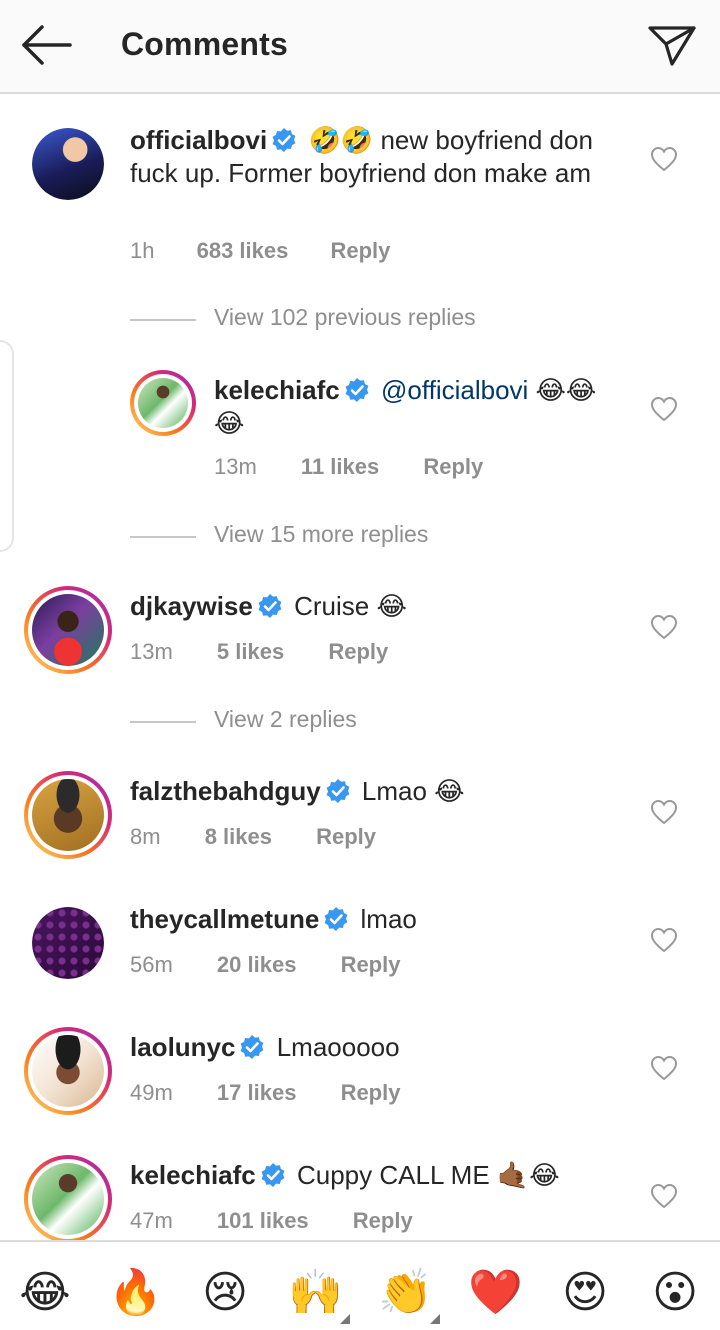 Image resolution: width=720 pixels, height=1330 pixels. Describe the element at coordinates (495, 1293) in the screenshot. I see `emoji-heart-button: ❤️` at that location.